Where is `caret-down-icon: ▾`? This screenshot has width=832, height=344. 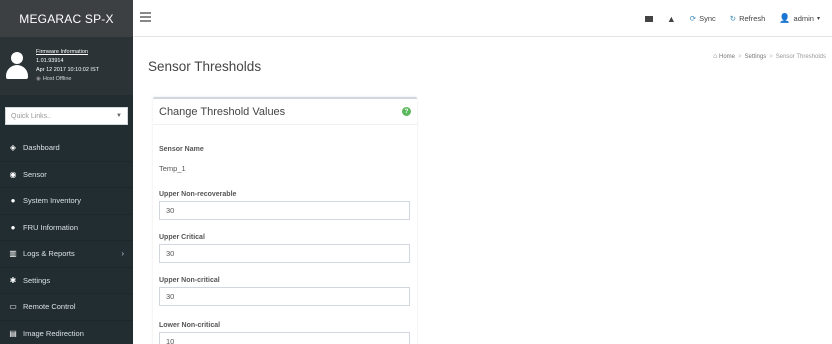 caret-down-icon: ▾ is located at coordinates (818, 19).